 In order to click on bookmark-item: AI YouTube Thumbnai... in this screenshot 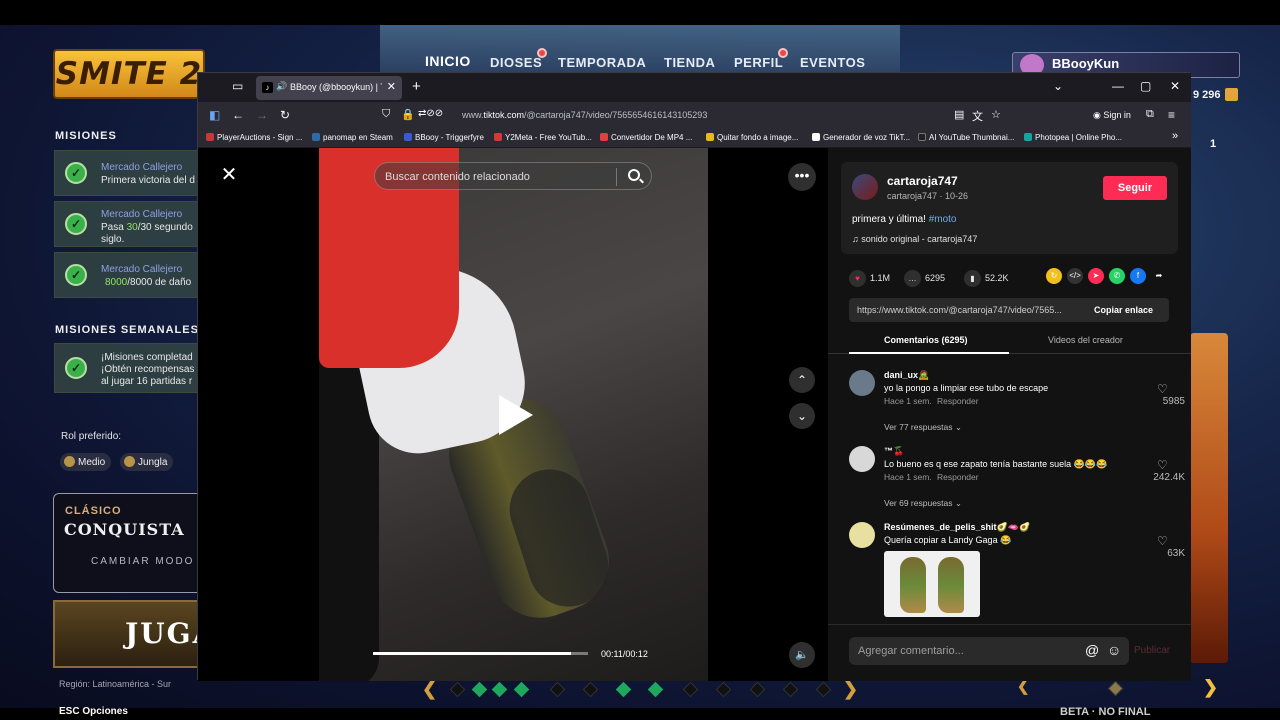, I will do `click(966, 137)`.